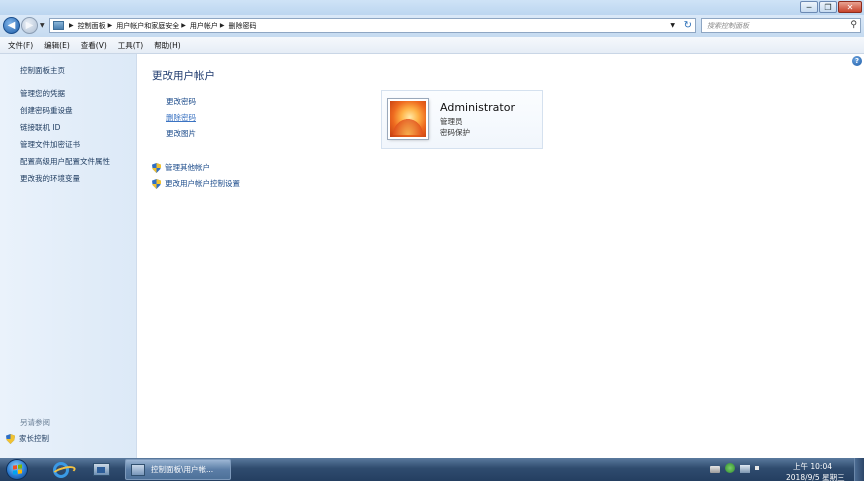 Image resolution: width=864 pixels, height=483 pixels. What do you see at coordinates (187, 167) in the screenshot?
I see `link-label: 管理其他帐户` at bounding box center [187, 167].